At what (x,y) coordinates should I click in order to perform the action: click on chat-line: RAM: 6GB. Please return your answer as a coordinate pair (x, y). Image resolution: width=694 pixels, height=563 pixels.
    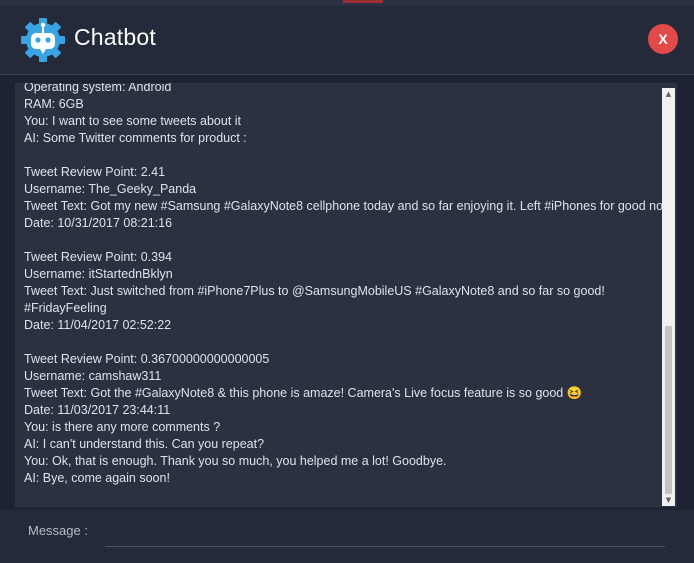
    Looking at the image, I should click on (54, 104).